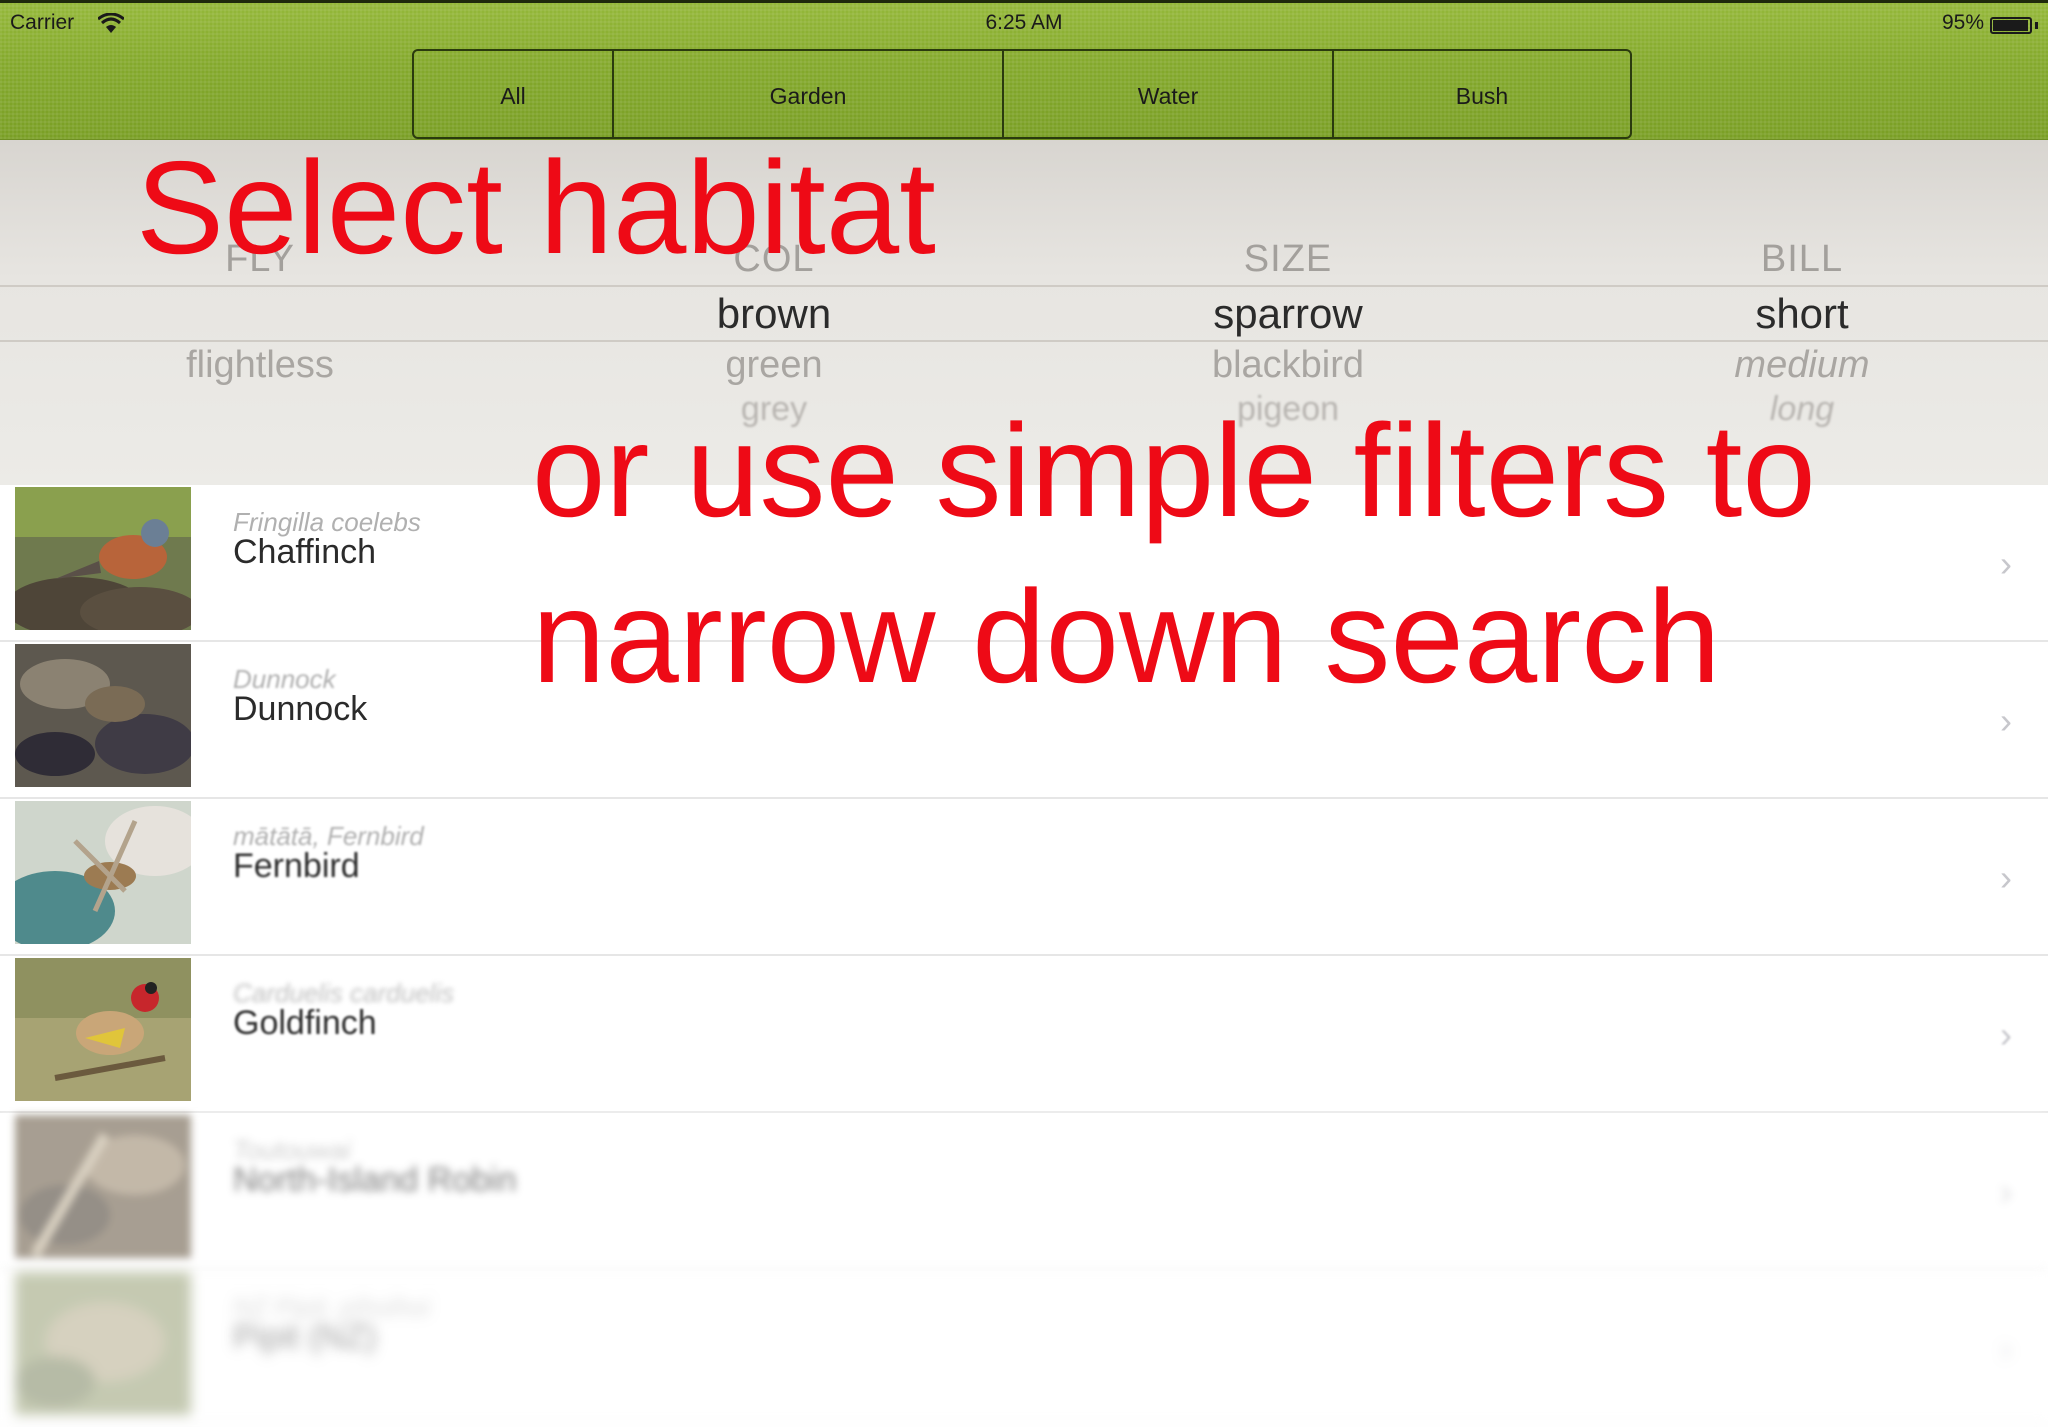  What do you see at coordinates (1288, 365) in the screenshot?
I see `filter-option: blackbird` at bounding box center [1288, 365].